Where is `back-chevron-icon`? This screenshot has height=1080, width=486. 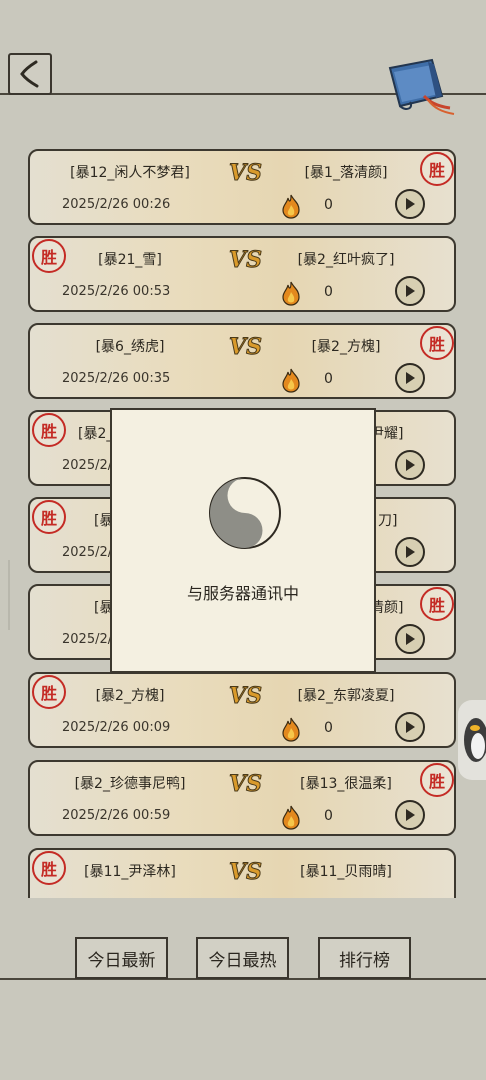
back-chevron-icon is located at coordinates (29, 74).